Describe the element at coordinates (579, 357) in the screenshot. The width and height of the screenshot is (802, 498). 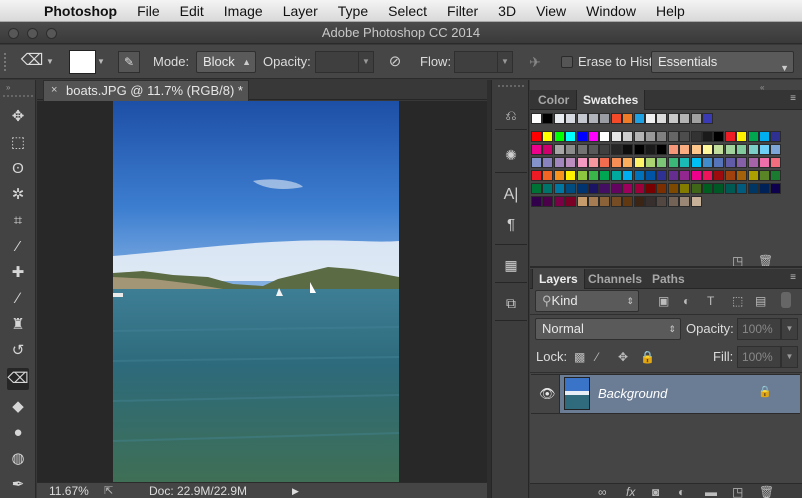
I see `lock-transparent-icon: ▩` at that location.